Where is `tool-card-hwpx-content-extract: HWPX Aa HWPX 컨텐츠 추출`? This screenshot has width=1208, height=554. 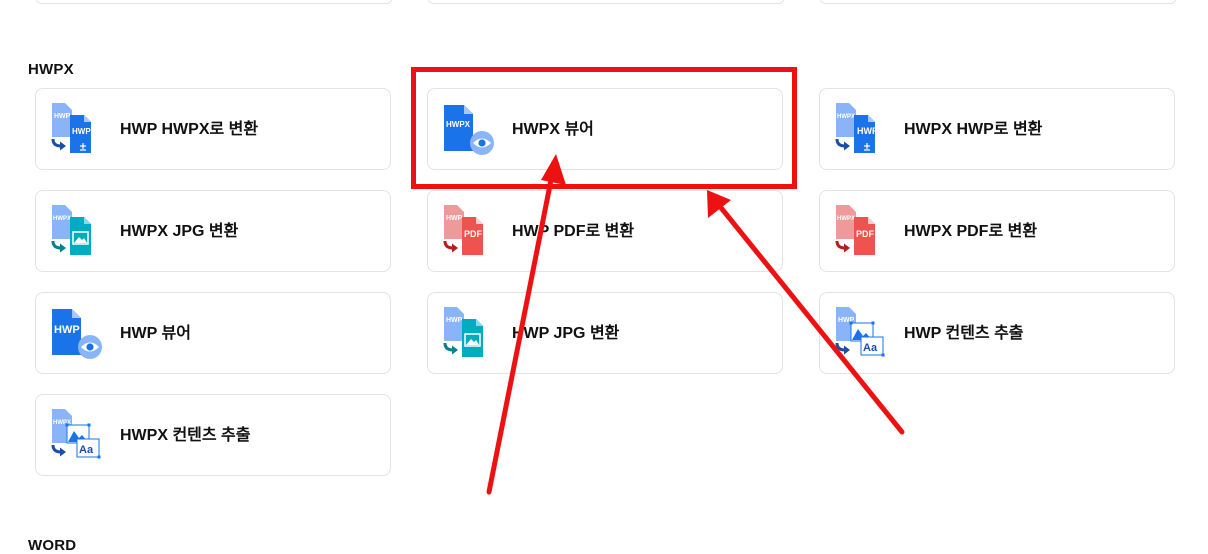 tool-card-hwpx-content-extract: HWPX Aa HWPX 컨텐츠 추출 is located at coordinates (213, 435).